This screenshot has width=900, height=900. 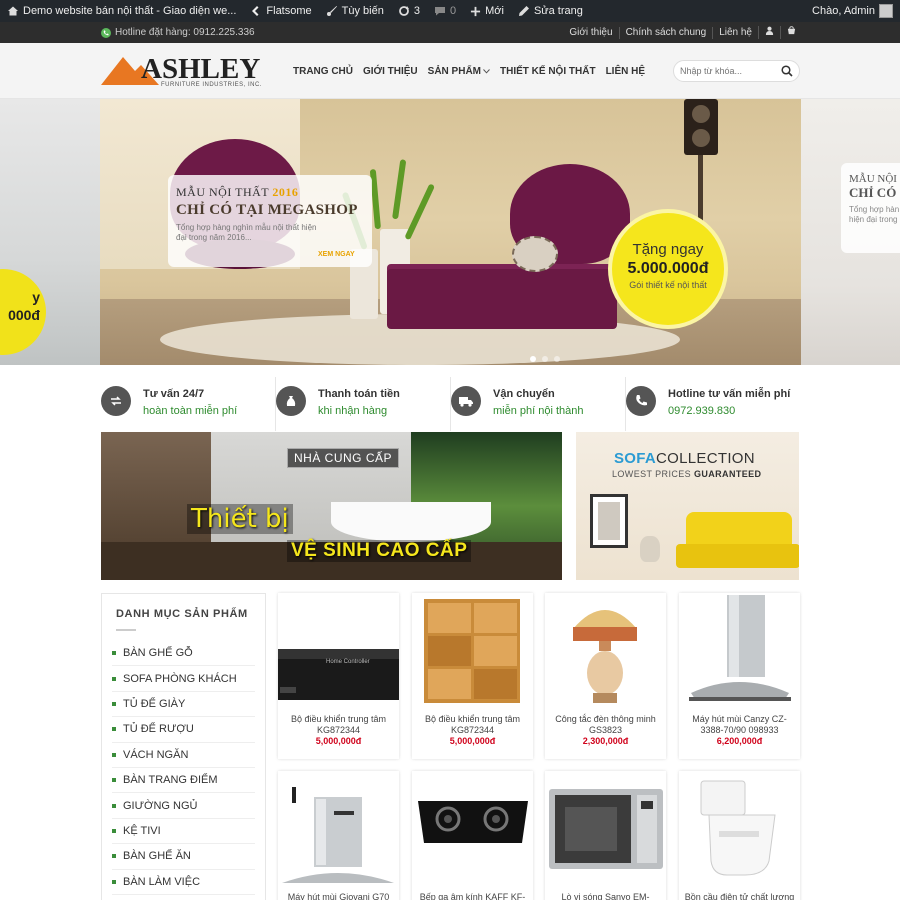 What do you see at coordinates (183, 705) in the screenshot?
I see `category-item: TỦ ĐỂ GIÀY` at bounding box center [183, 705].